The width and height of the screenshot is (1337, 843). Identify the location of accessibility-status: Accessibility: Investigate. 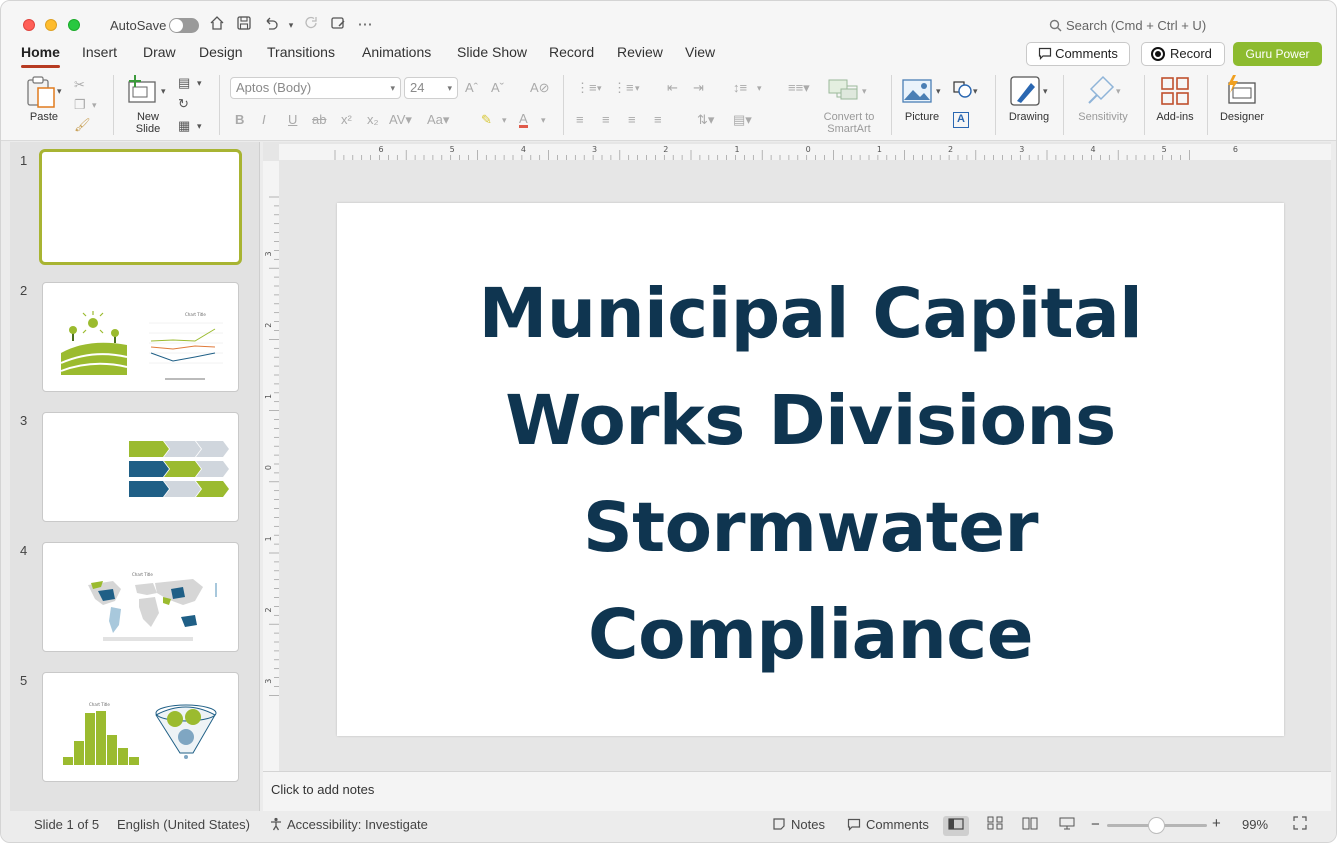
(348, 824).